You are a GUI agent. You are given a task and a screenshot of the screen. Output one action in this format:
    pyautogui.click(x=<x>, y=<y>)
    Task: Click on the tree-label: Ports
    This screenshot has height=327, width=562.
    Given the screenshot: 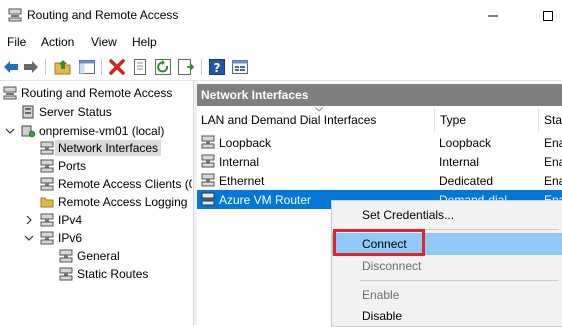 What is the action you would take?
    pyautogui.click(x=72, y=166)
    